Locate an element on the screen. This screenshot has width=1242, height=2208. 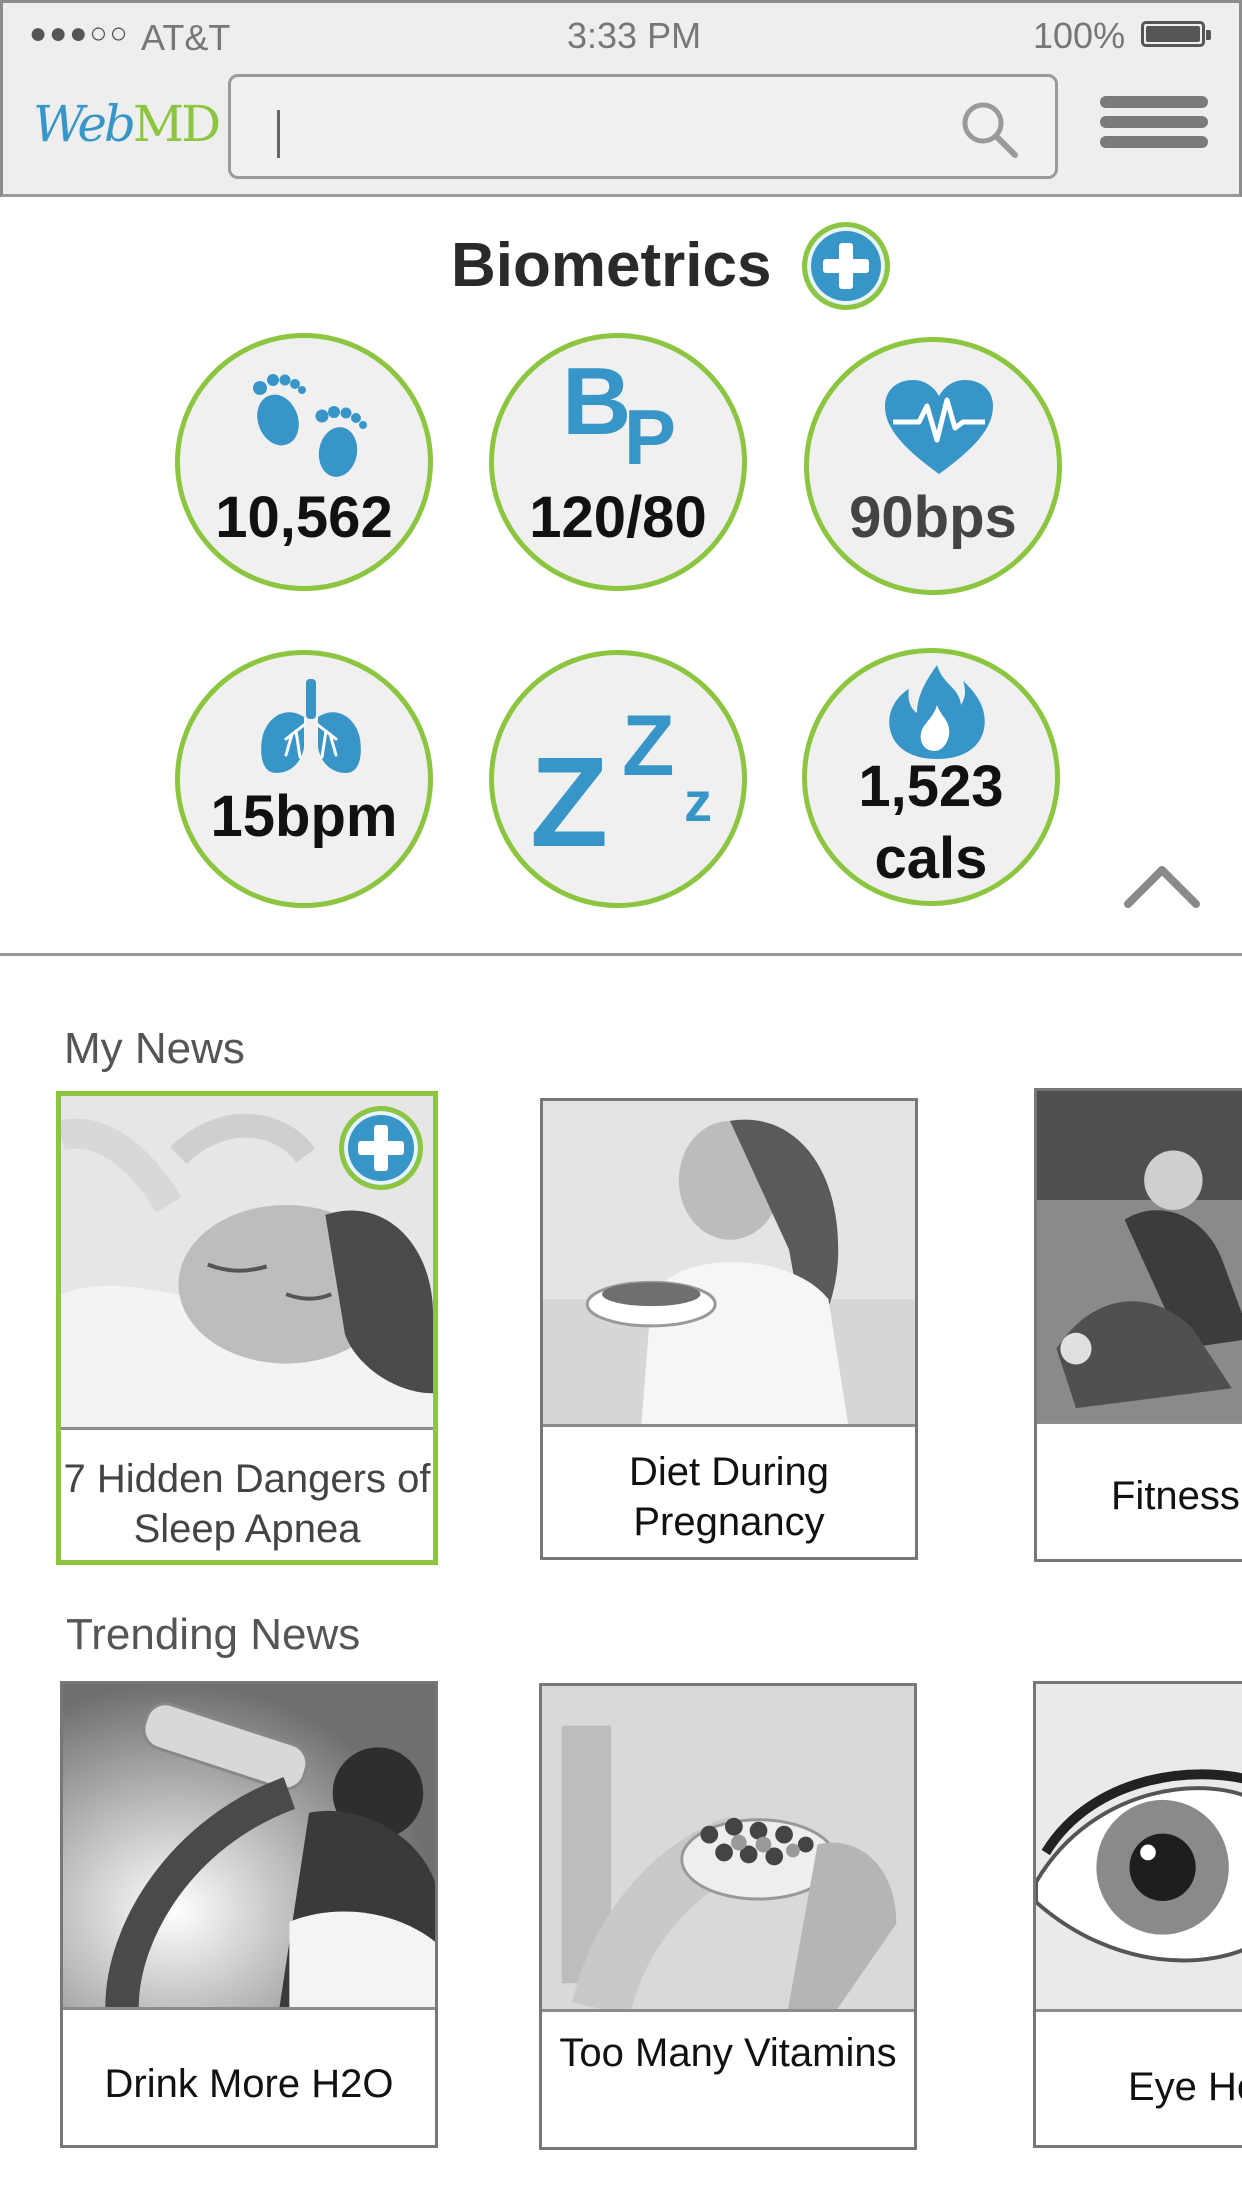
news-label: Fitness is located at coordinates (1175, 1496).